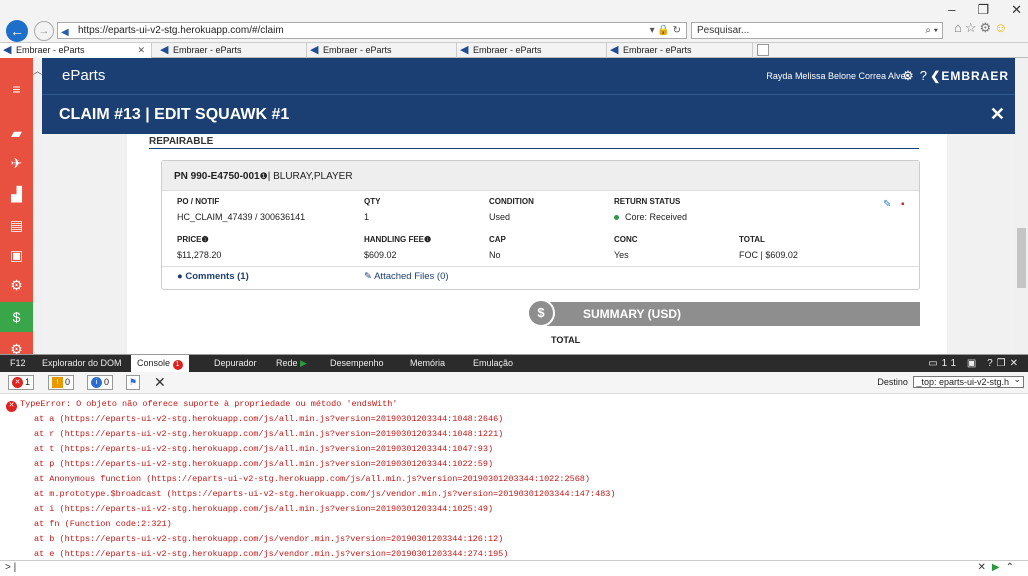 The height and width of the screenshot is (576, 1028). Describe the element at coordinates (763, 50) in the screenshot. I see `new-tab-button` at that location.